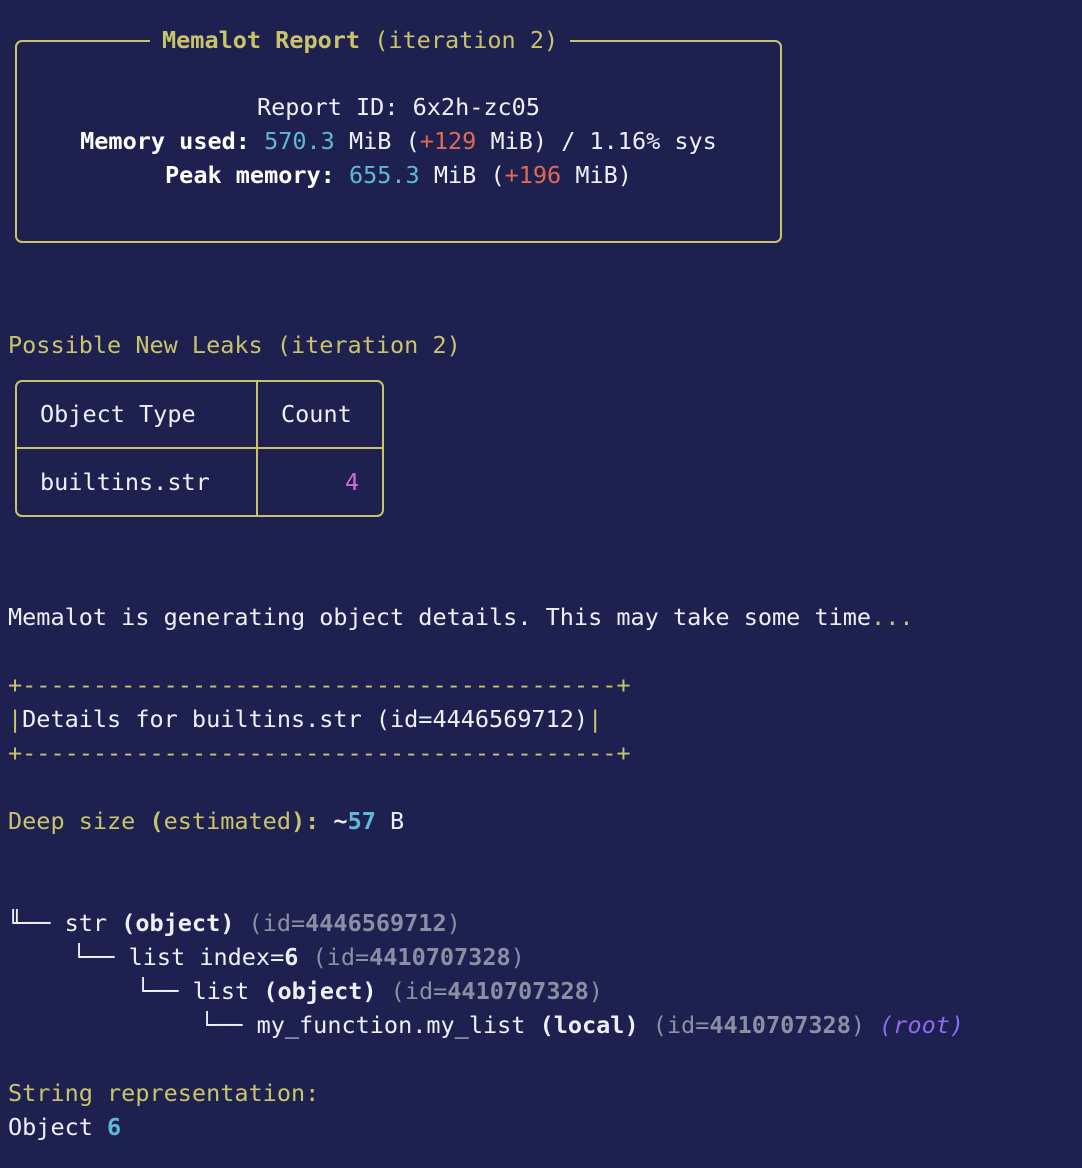  I want to click on memory-used-value: 570.3, so click(299, 141).